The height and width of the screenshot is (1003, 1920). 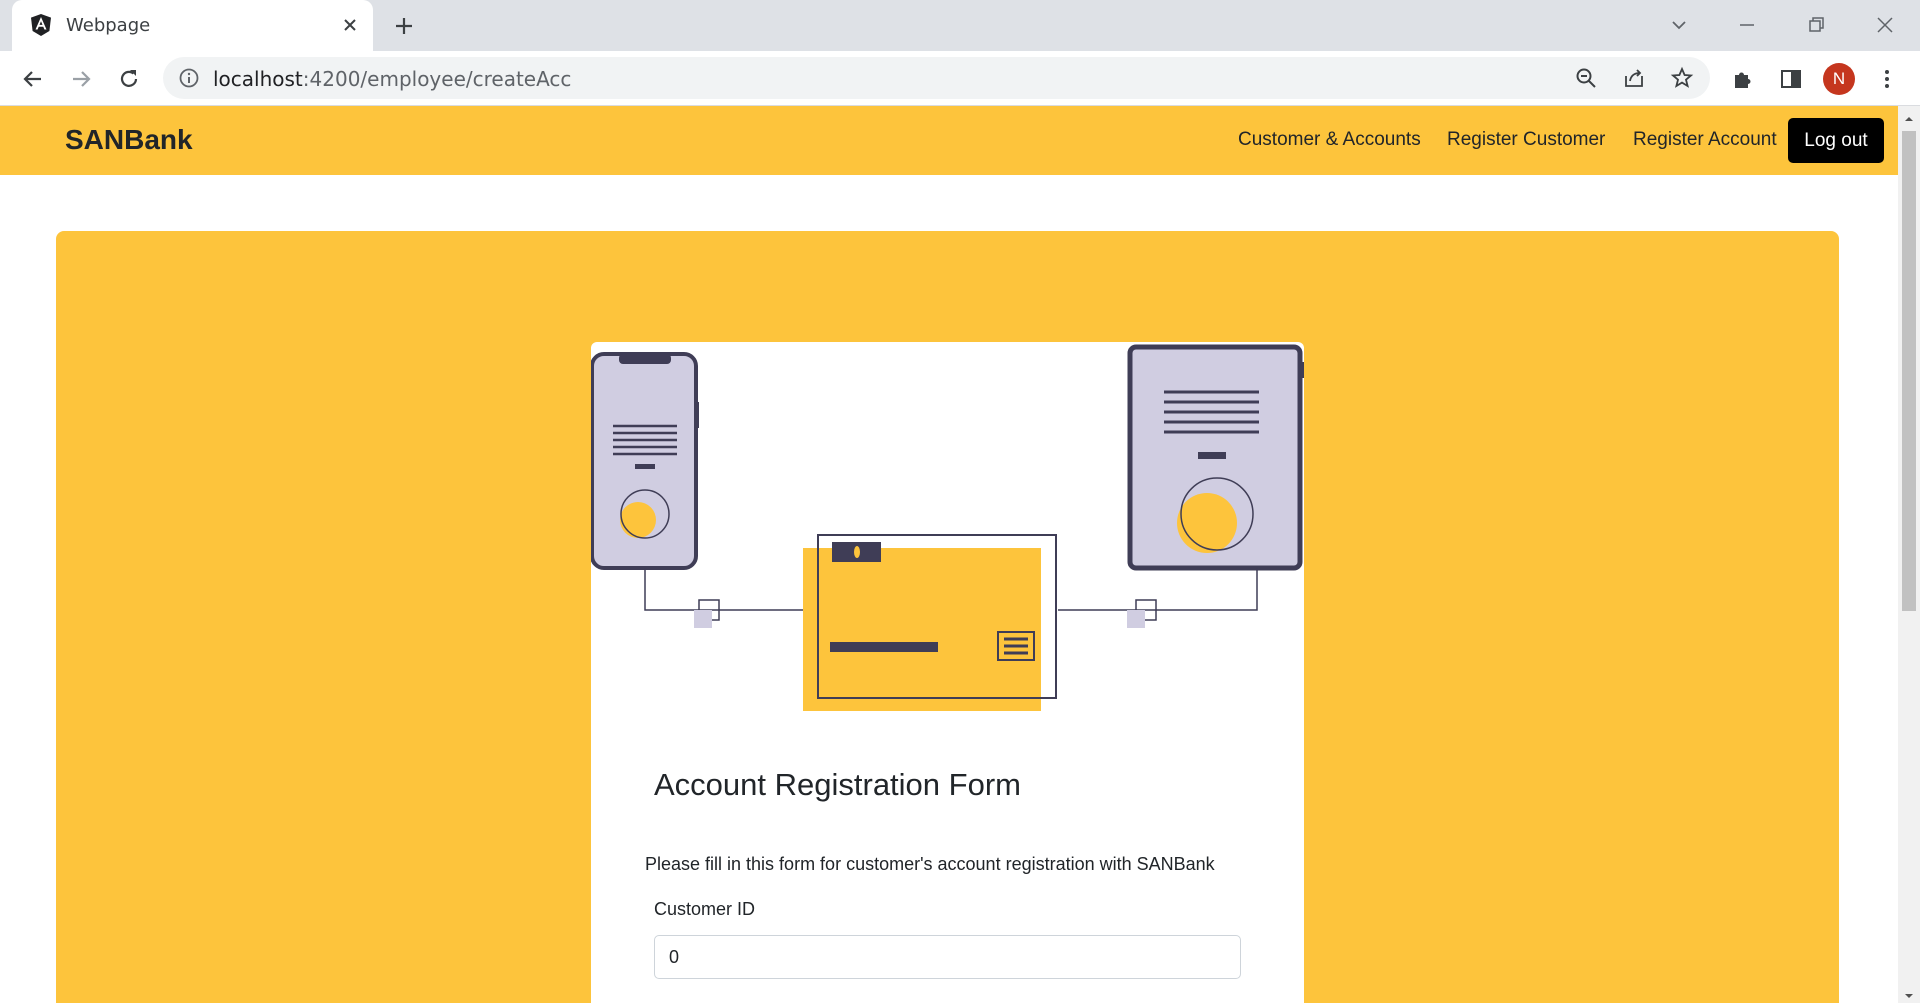 I want to click on nav-register-customer: Register Customer, so click(x=1526, y=140).